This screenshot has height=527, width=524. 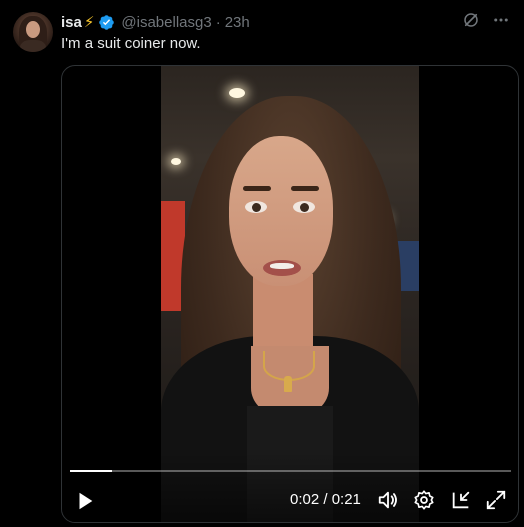 I want to click on tweet-header: isa ⚡ @isabellasg3 · 23h, so click(x=155, y=22).